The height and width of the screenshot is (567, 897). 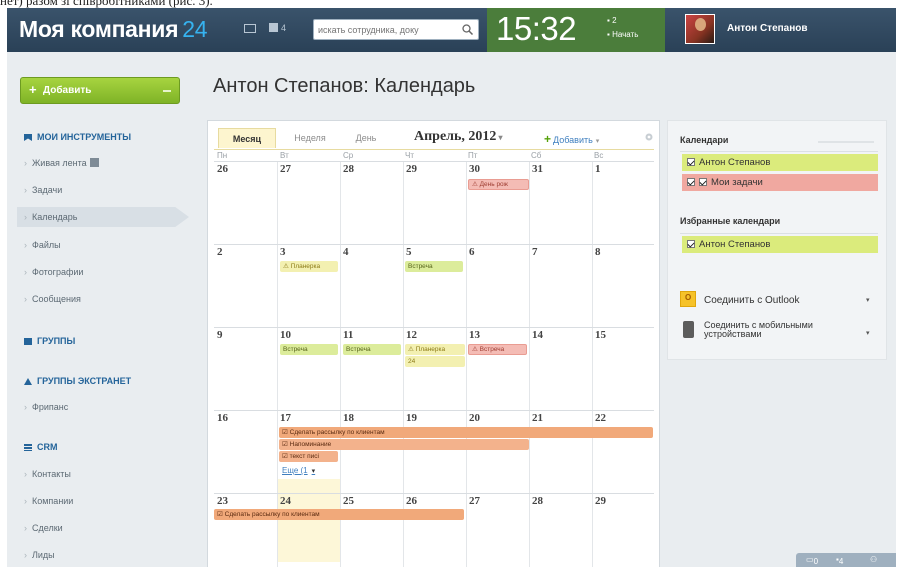 What do you see at coordinates (283, 252) in the screenshot?
I see `day-cell: 3` at bounding box center [283, 252].